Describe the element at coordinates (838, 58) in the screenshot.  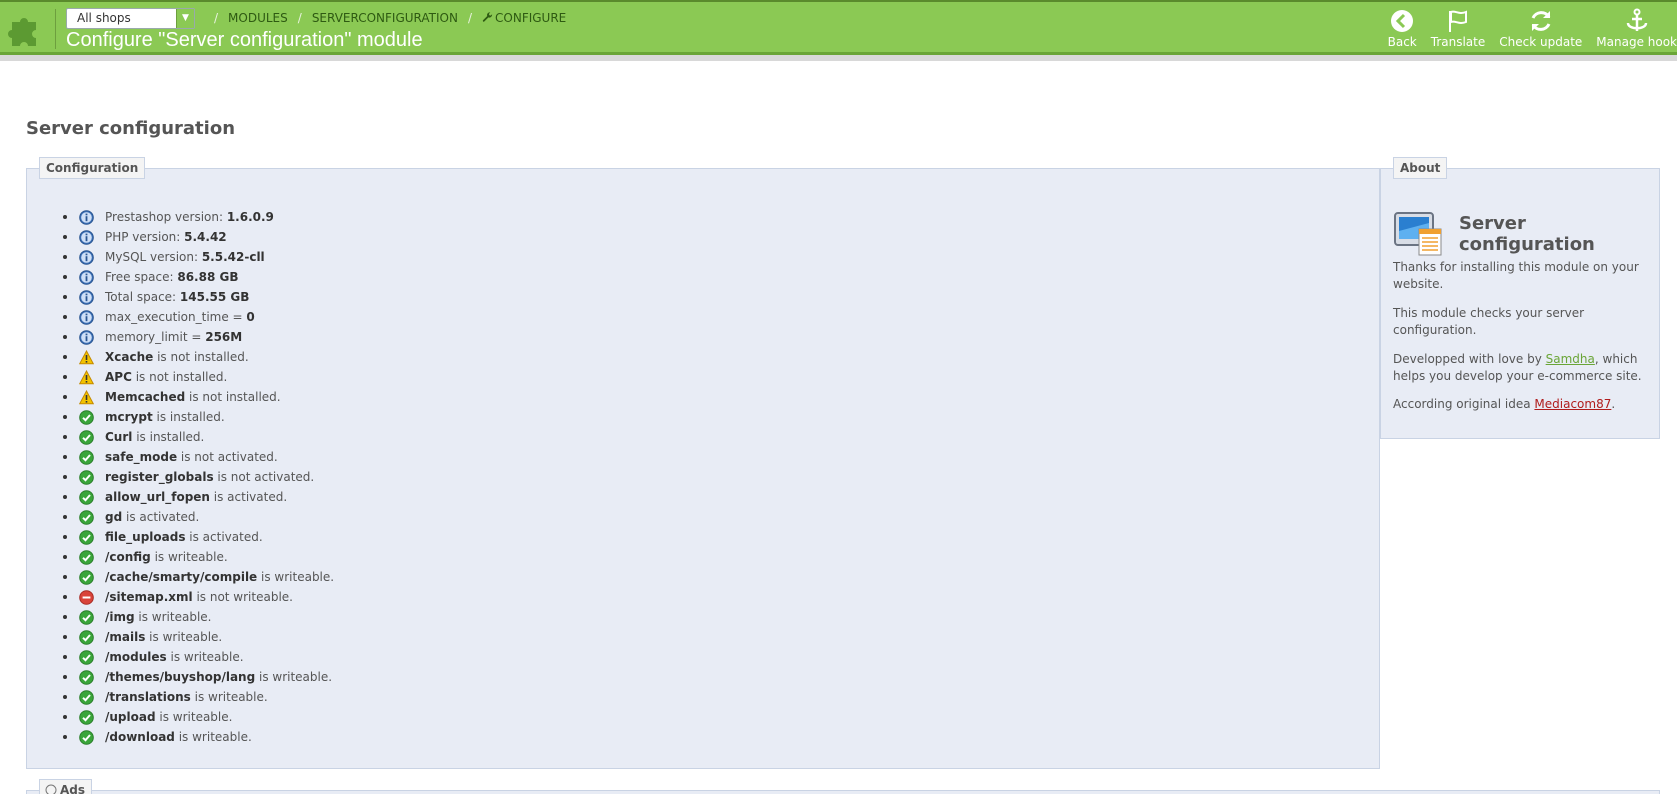
I see `header-shadow` at that location.